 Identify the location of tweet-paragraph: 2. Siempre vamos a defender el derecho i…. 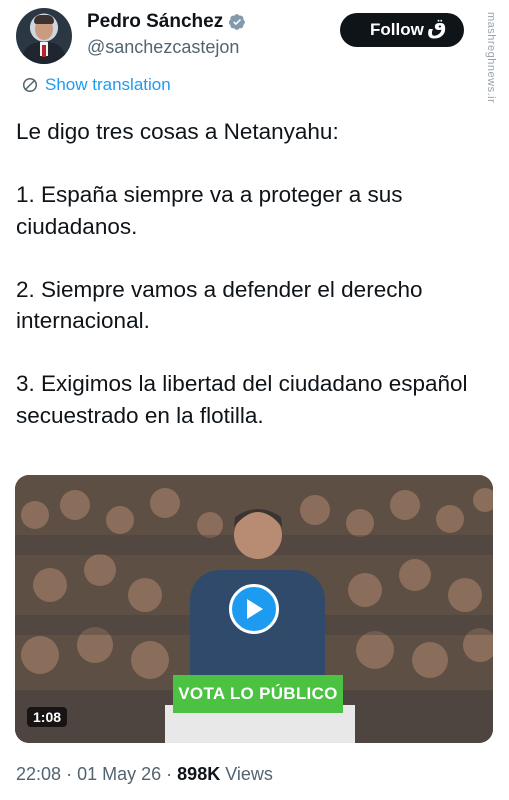
(219, 305).